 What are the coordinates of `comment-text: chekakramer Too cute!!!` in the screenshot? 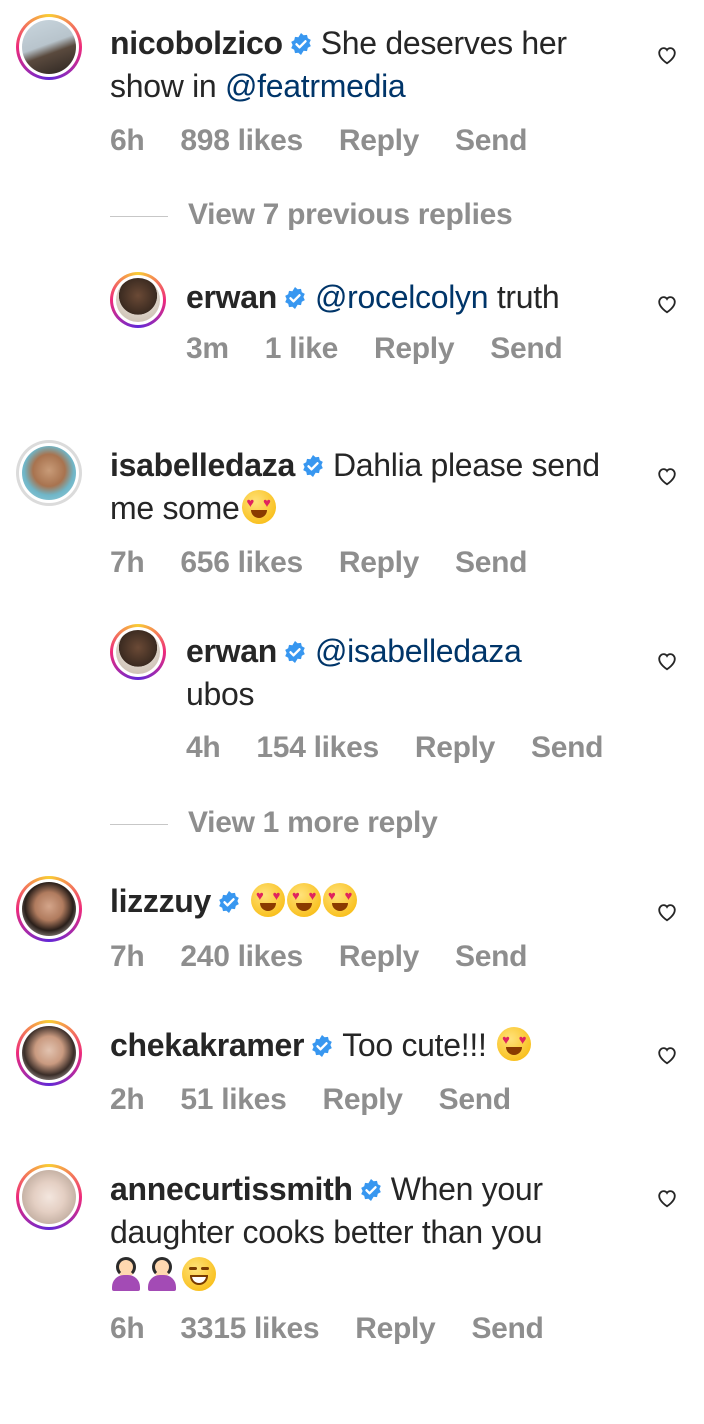 It's located at (375, 1045).